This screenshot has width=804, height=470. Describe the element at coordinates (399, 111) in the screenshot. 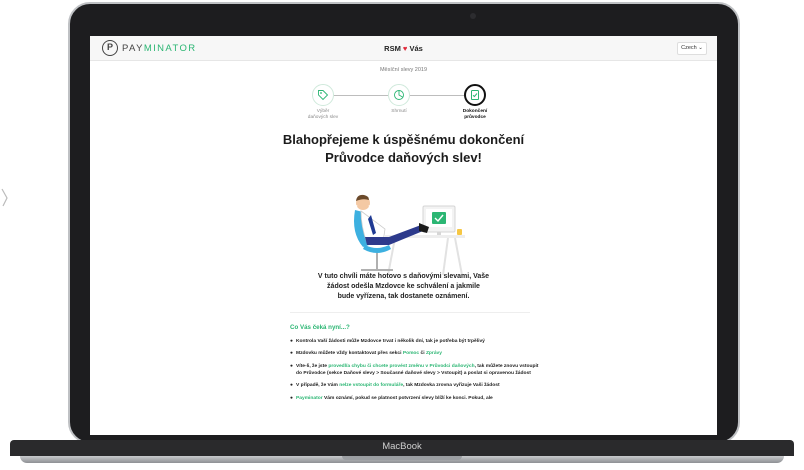

I see `step-label: Shrnutí` at that location.